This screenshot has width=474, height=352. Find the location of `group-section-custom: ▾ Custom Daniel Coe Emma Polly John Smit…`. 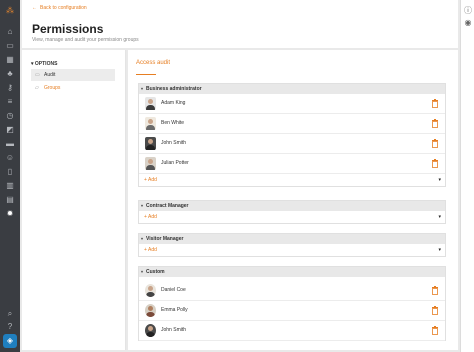

group-section-custom: ▾ Custom Daniel Coe Emma Polly John Smit… is located at coordinates (292, 303).